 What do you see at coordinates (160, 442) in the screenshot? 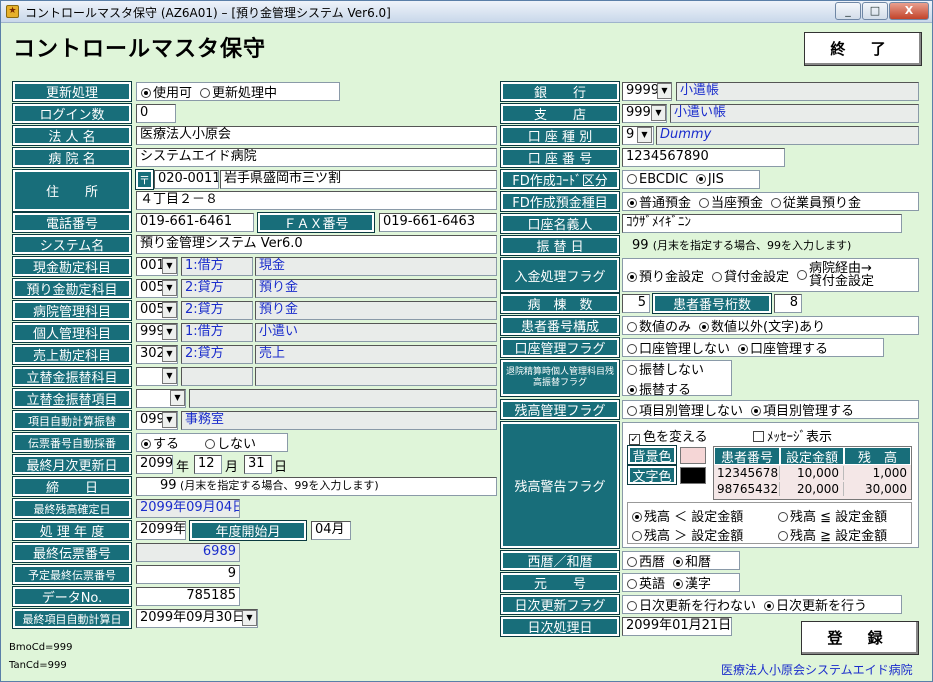
I see `slip-auto-radio-yes: する` at bounding box center [160, 442].